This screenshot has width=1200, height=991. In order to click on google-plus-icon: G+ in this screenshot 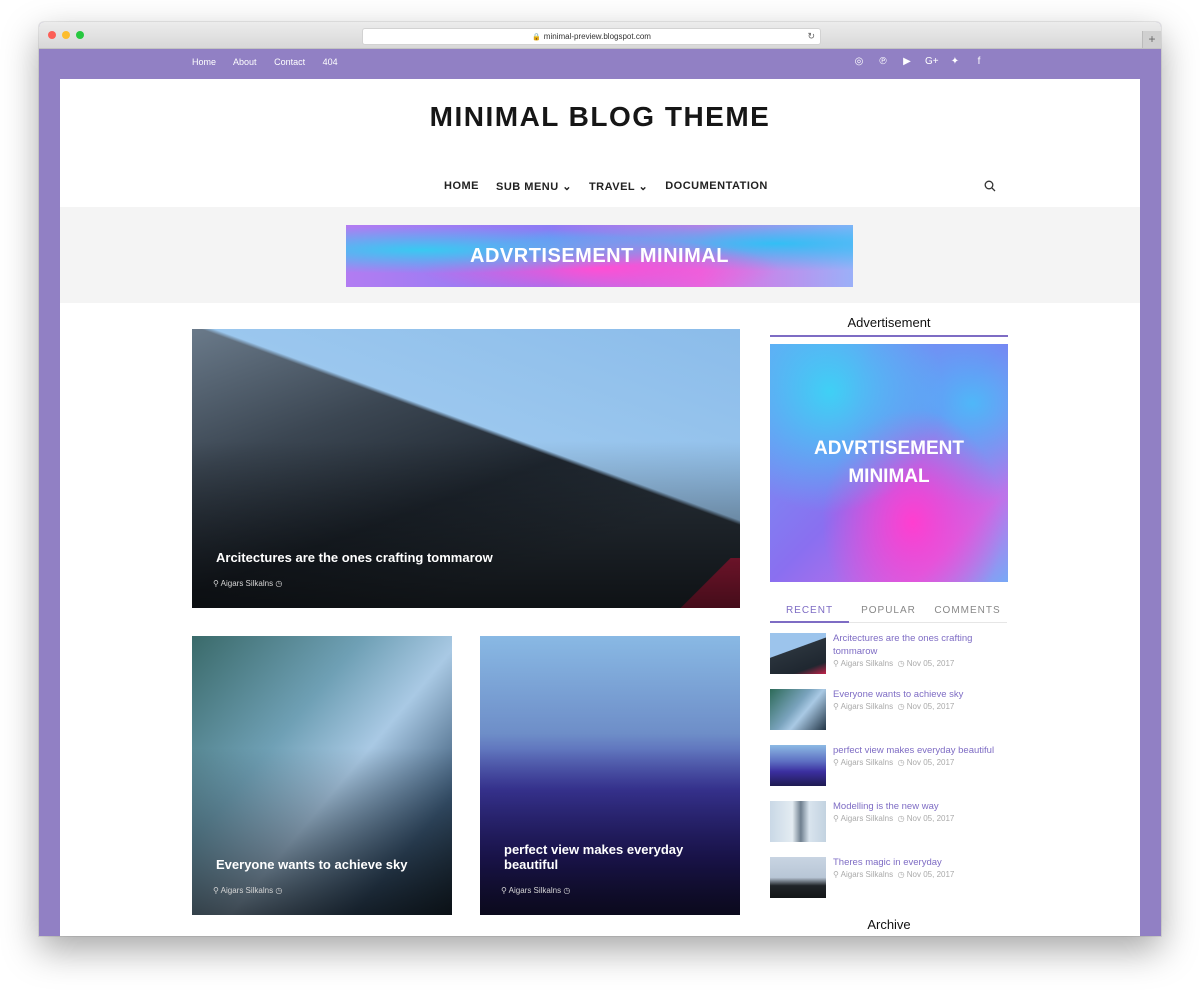, I will do `click(932, 61)`.